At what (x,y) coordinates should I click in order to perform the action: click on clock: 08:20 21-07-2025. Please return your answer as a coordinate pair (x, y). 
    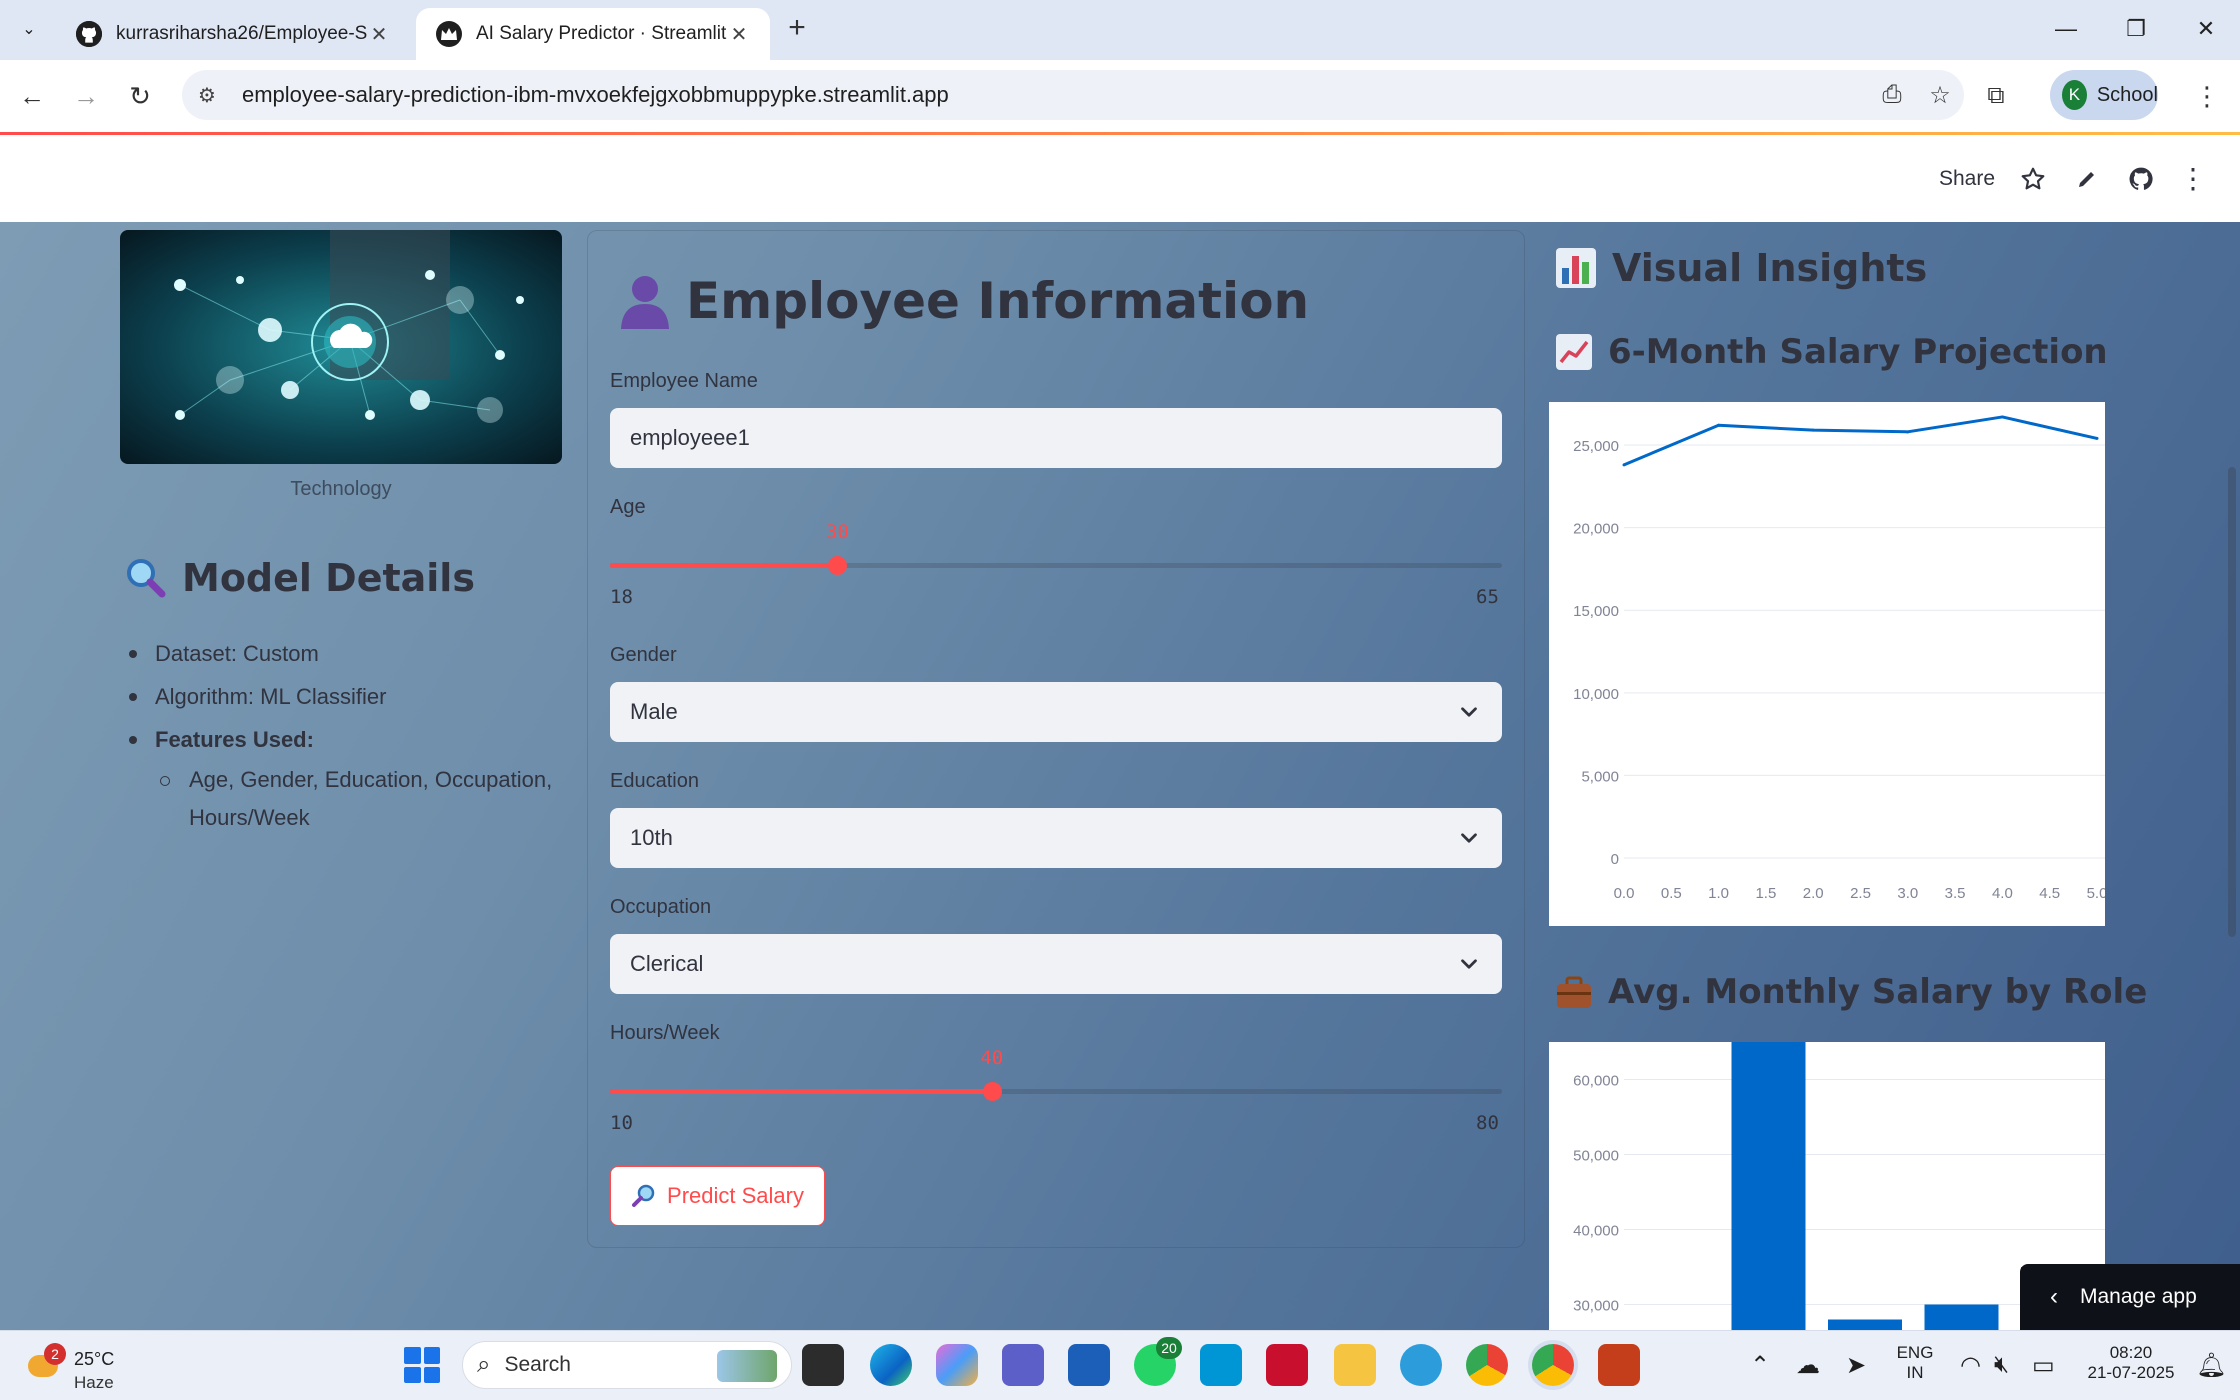
    Looking at the image, I should click on (2131, 1371).